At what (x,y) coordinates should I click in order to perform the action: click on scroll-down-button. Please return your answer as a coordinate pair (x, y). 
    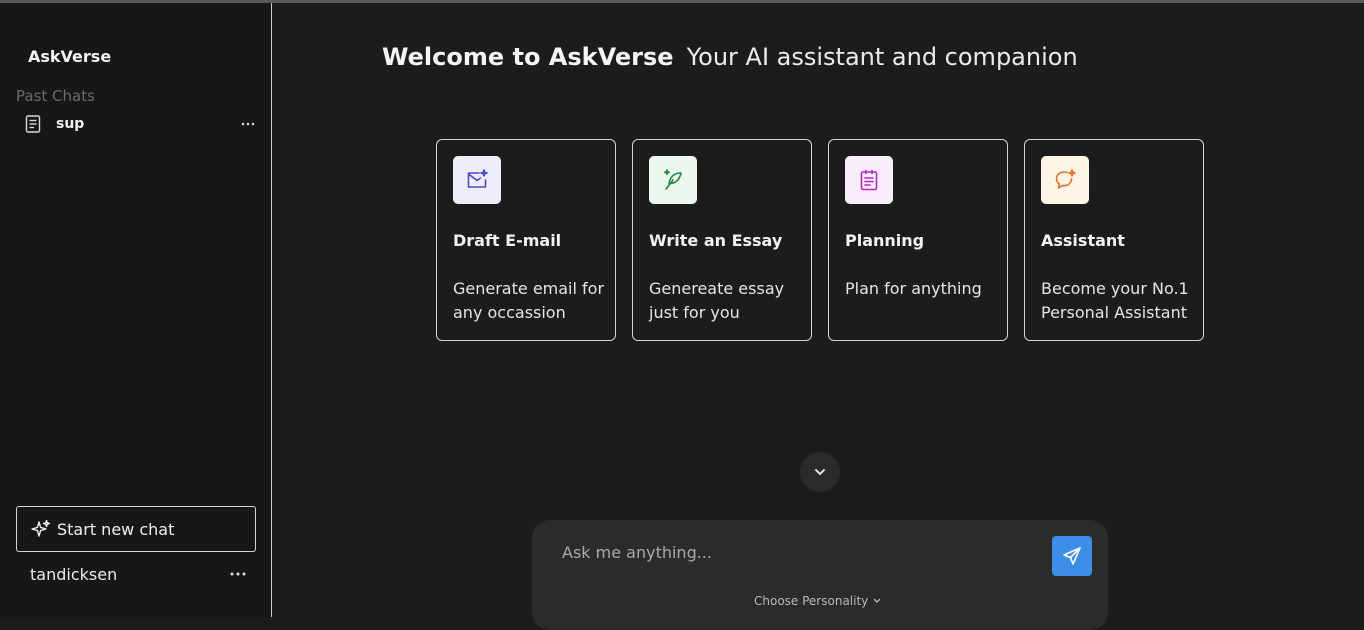
    Looking at the image, I should click on (820, 472).